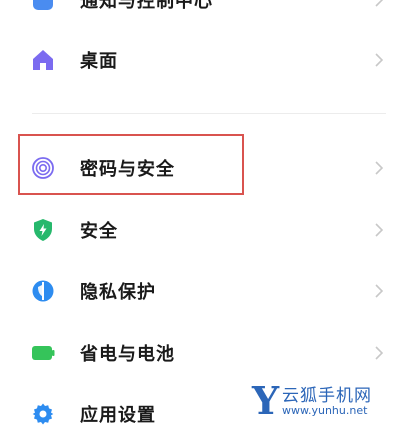 Image resolution: width=400 pixels, height=434 pixels. What do you see at coordinates (43, 414) in the screenshot?
I see `gear-icon` at bounding box center [43, 414].